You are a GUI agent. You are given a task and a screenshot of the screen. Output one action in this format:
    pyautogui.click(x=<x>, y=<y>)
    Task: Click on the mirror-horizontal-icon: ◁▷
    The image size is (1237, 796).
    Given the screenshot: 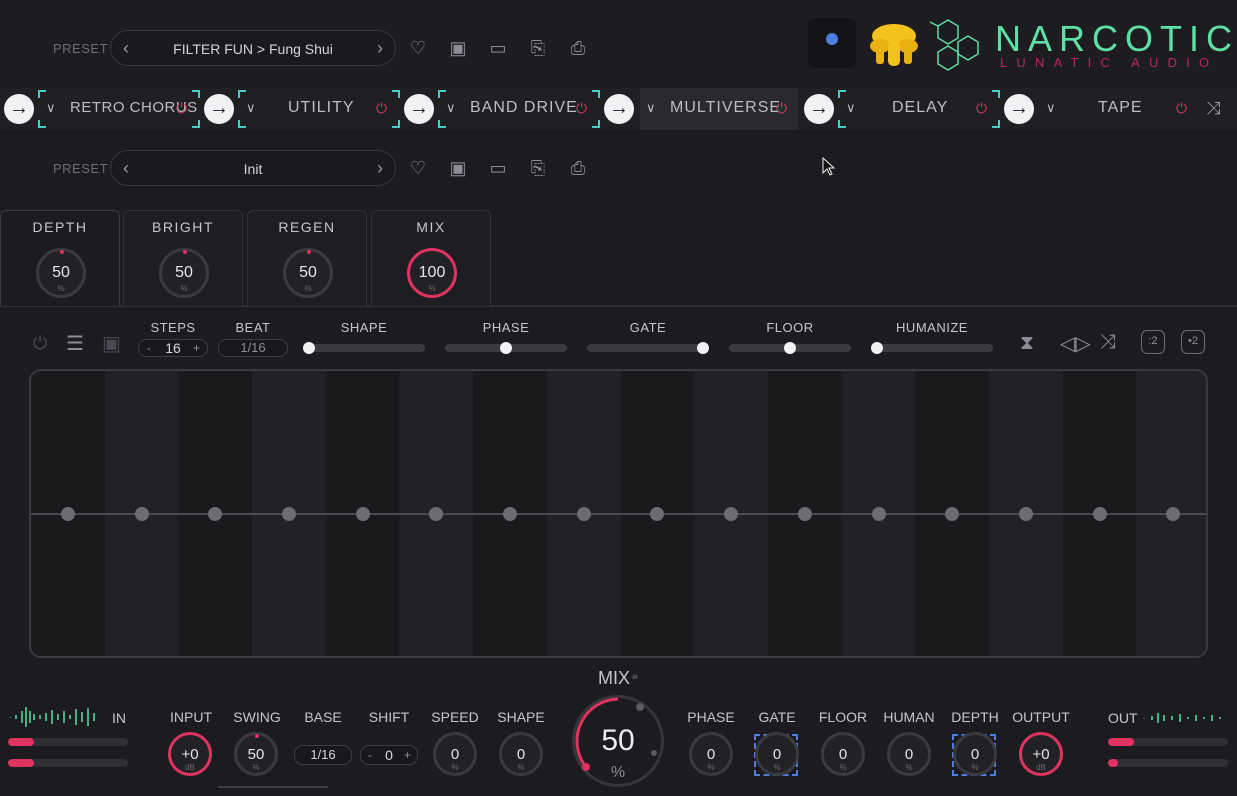 What is the action you would take?
    pyautogui.click(x=1075, y=343)
    